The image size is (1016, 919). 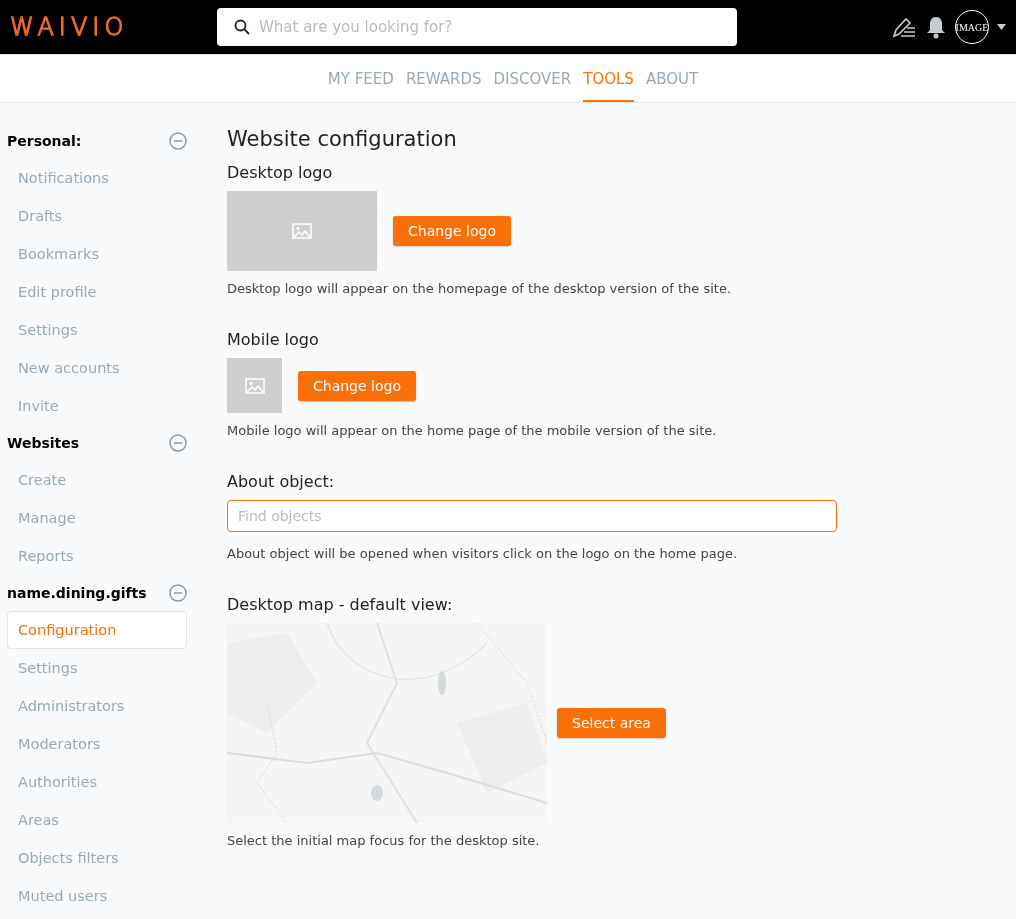 What do you see at coordinates (97, 292) in the screenshot?
I see `sidebar-item: Edit profile` at bounding box center [97, 292].